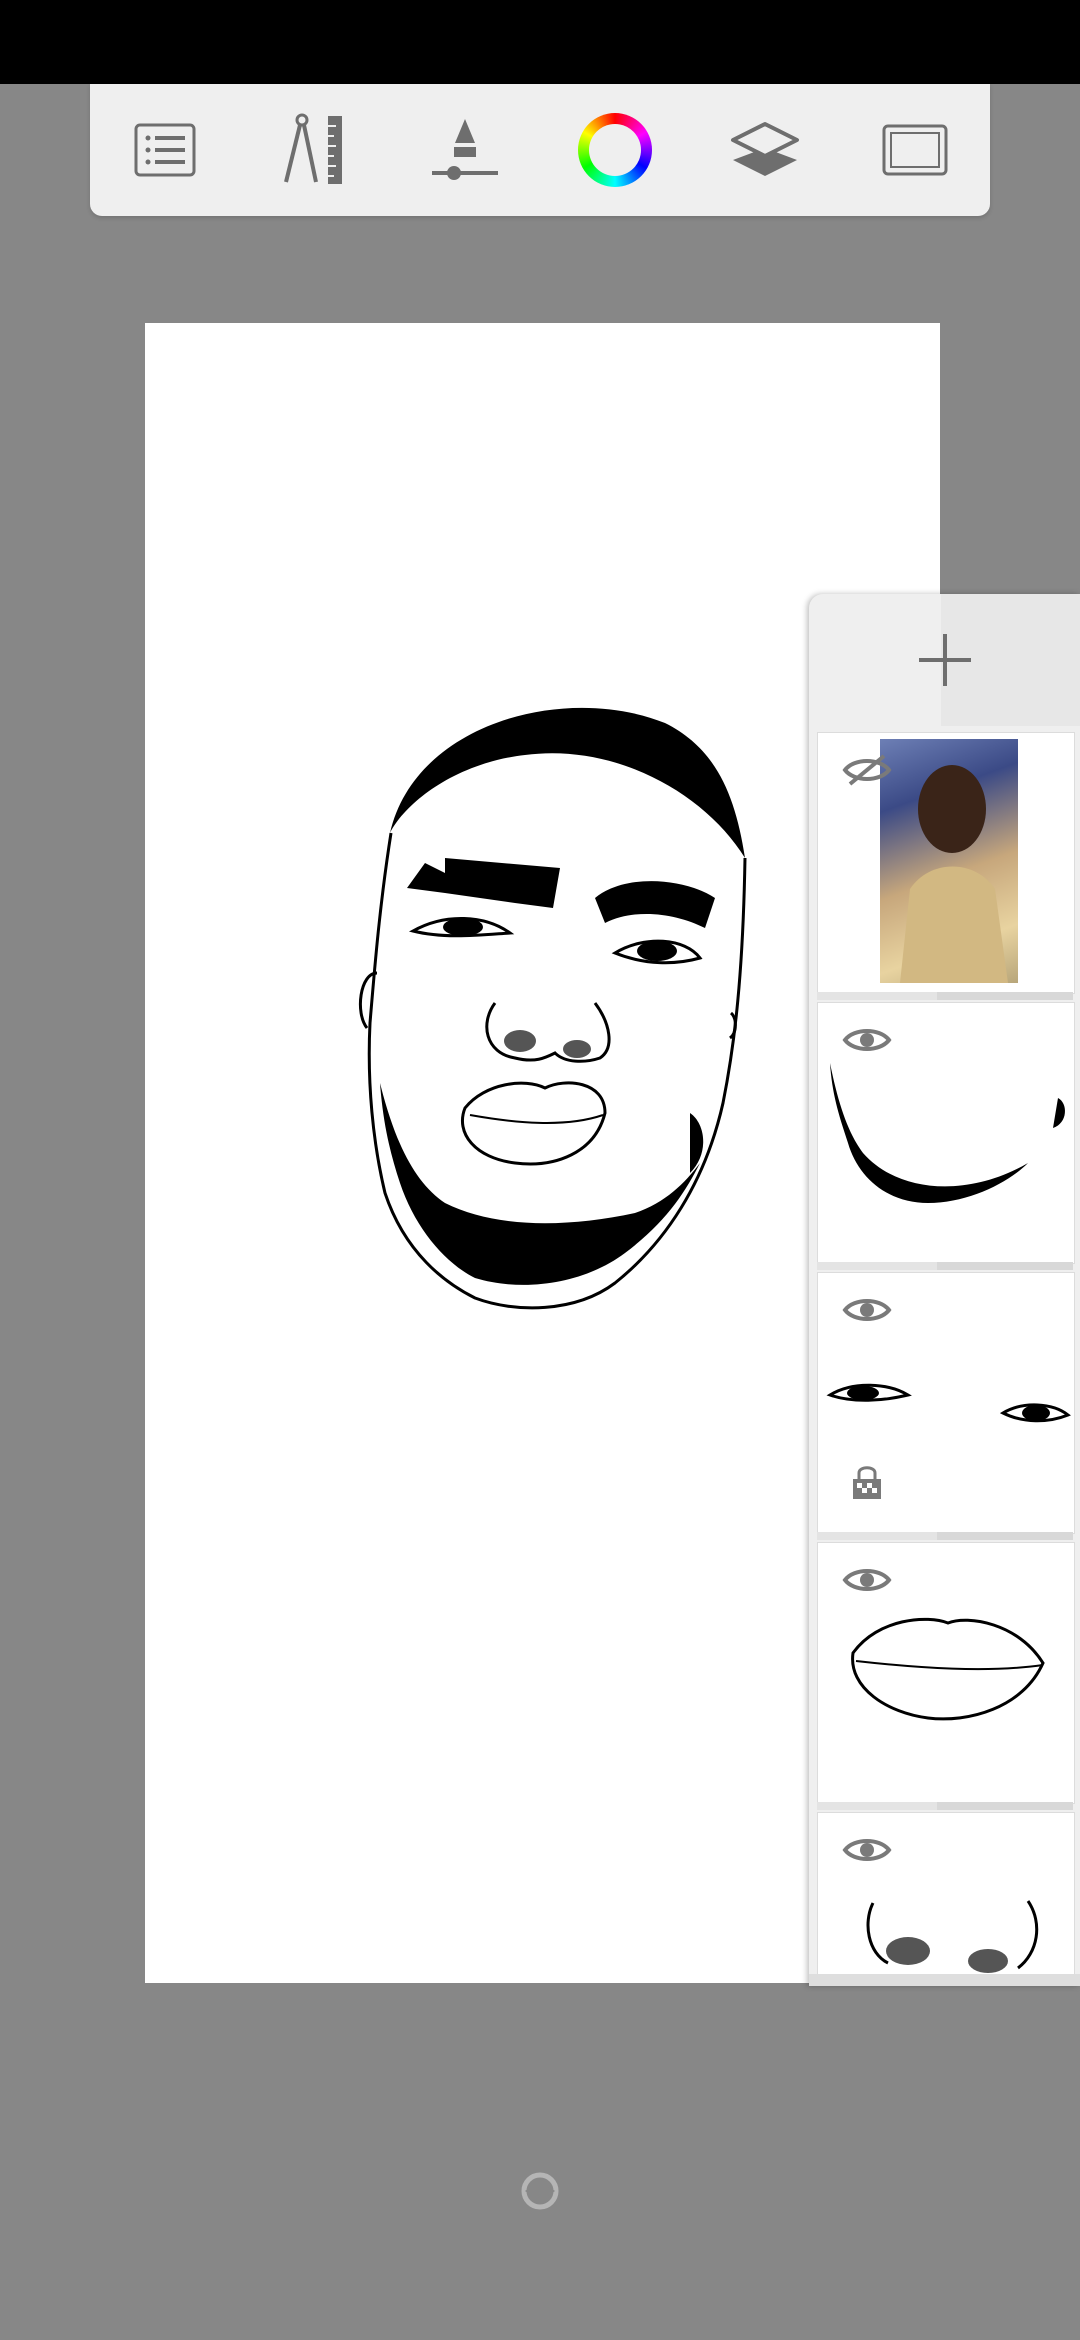  I want to click on canvas-frame-icon, so click(915, 150).